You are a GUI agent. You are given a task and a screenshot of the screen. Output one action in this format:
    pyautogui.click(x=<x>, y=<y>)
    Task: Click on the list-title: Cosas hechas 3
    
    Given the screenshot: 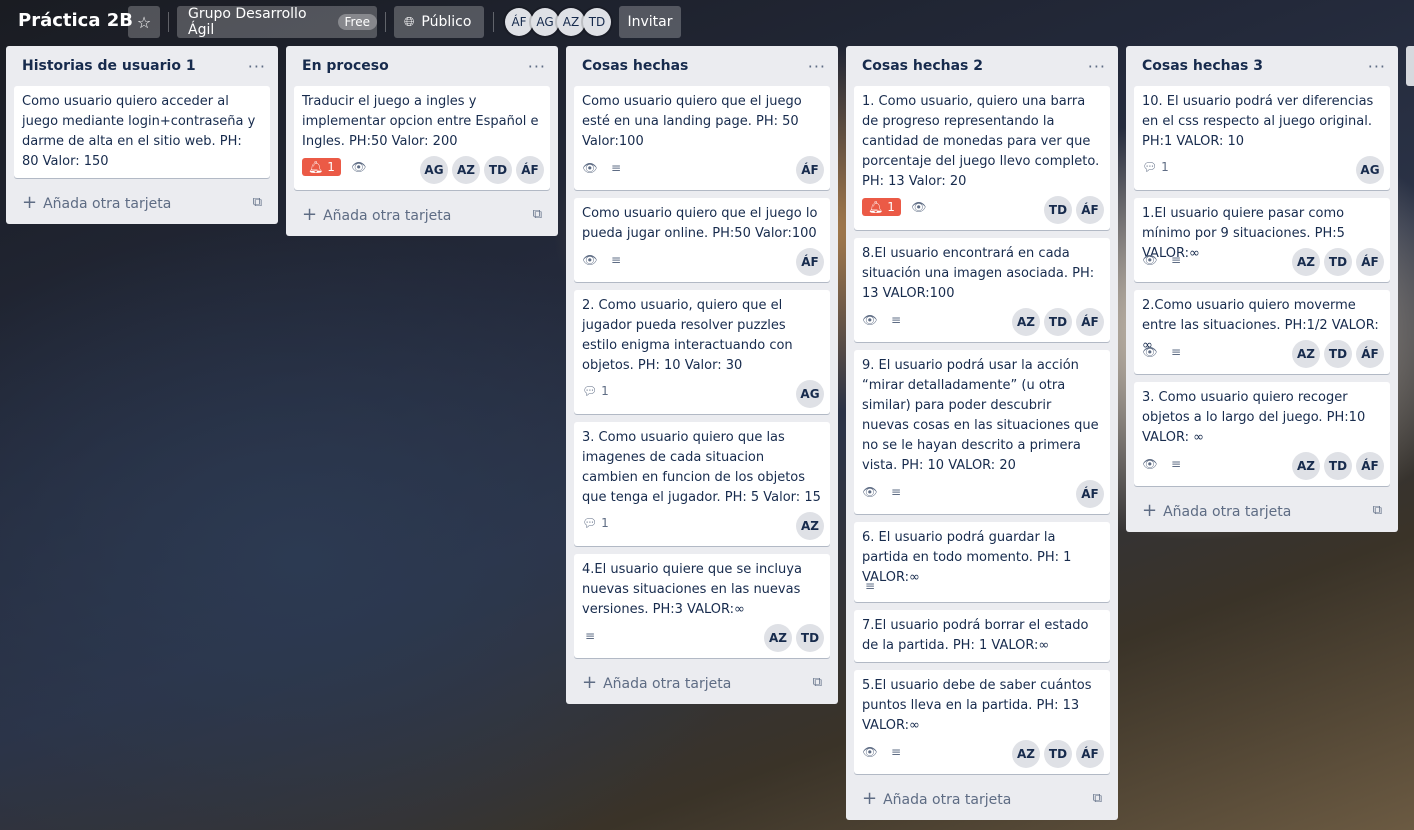 What is the action you would take?
    pyautogui.click(x=1202, y=66)
    